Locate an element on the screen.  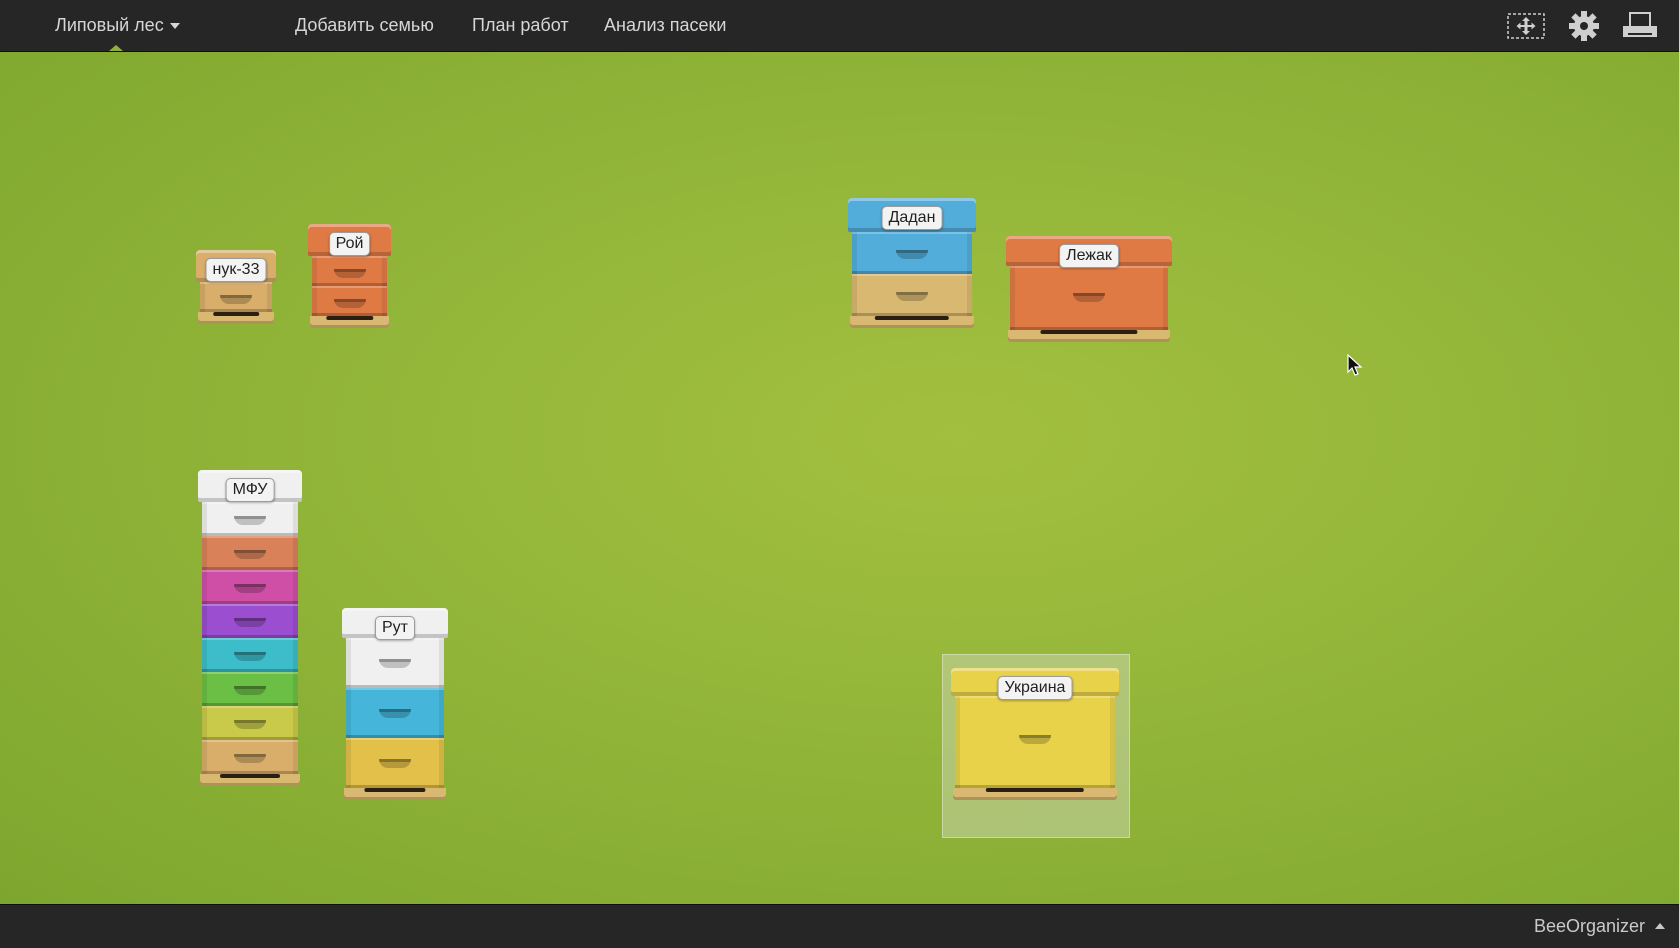
hive-roof: МФУ is located at coordinates (250, 486).